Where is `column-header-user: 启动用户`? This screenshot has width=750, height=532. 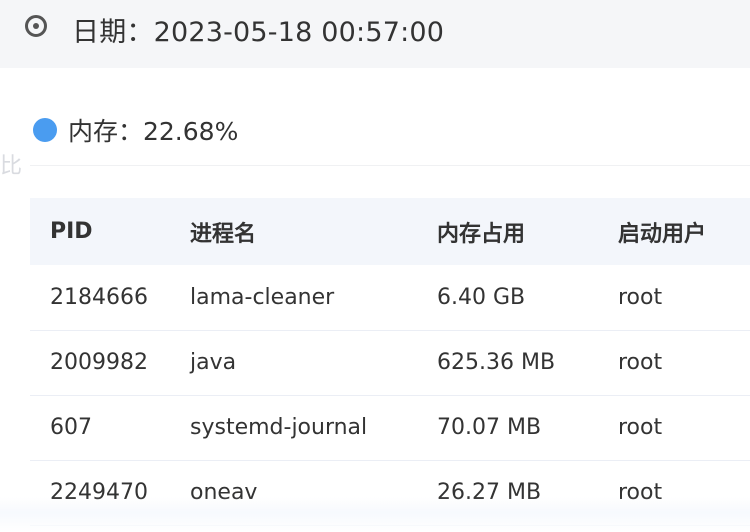 column-header-user: 启动用户 is located at coordinates (674, 231).